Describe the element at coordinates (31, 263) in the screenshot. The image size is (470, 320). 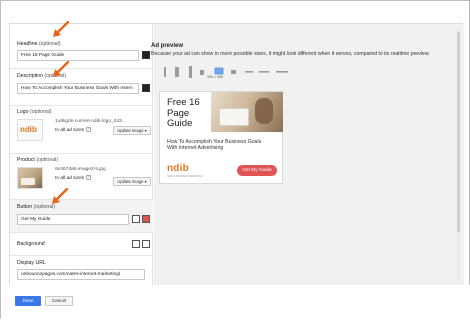
I see `display-url-label: Display URL` at that location.